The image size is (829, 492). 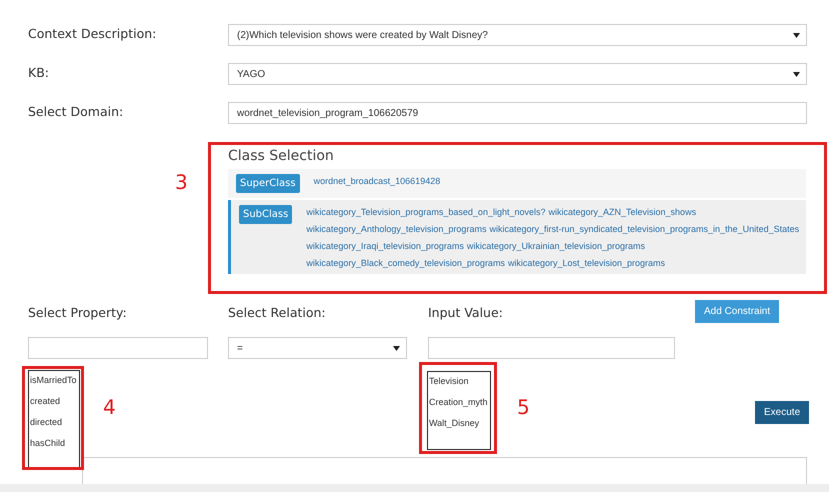 What do you see at coordinates (405, 263) in the screenshot?
I see `class-link: wikicategory_Black_comedy_television_programs` at bounding box center [405, 263].